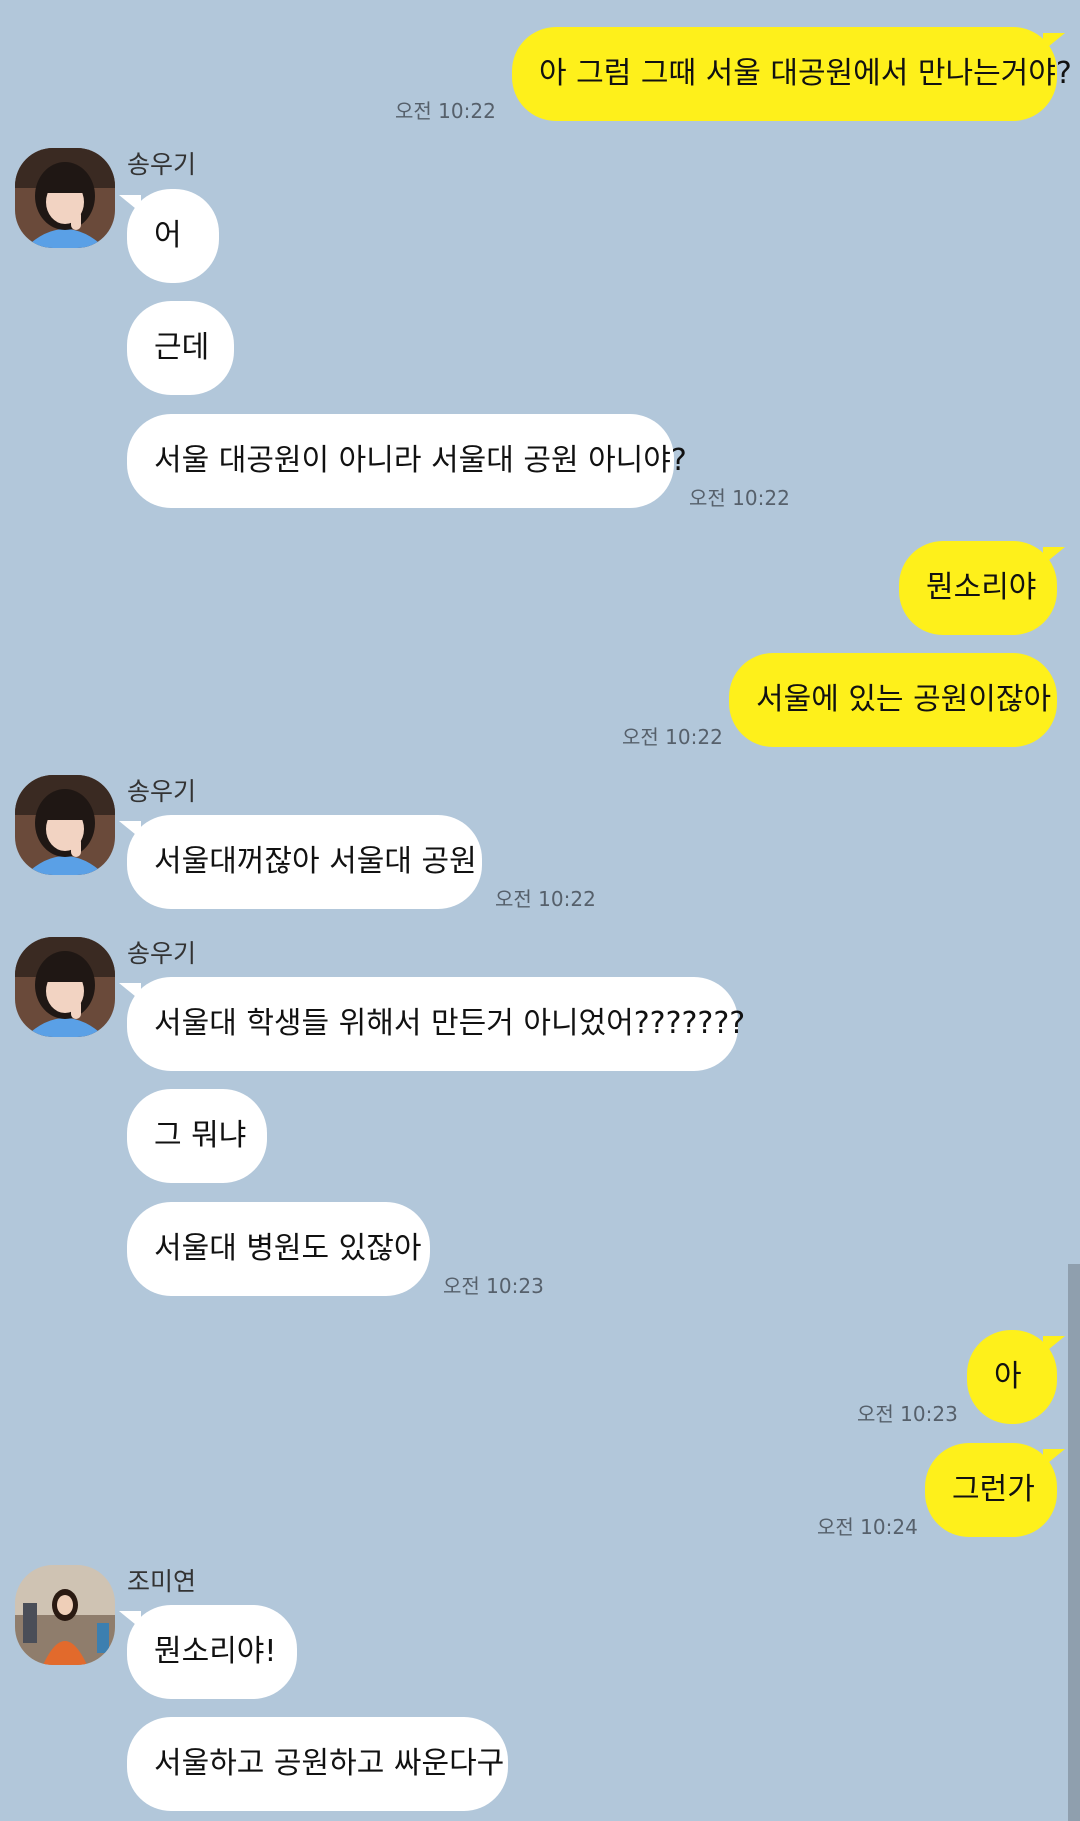 This screenshot has height=1821, width=1080. Describe the element at coordinates (420, 460) in the screenshot. I see `message-text: 서울 대공원이 아니라 서울대 공원 아니야?` at that location.